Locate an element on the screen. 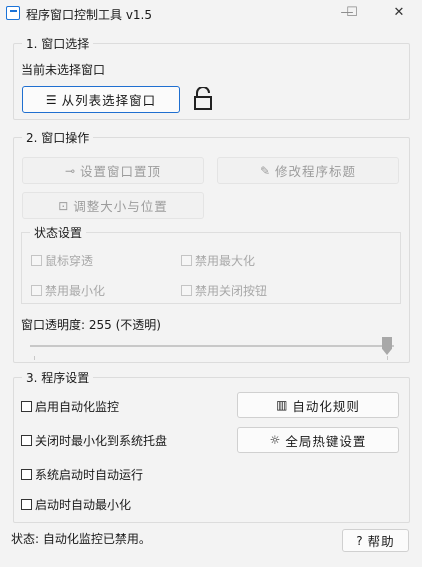 This screenshot has width=422, height=567. select-from-list-label: 从列表选择窗口 is located at coordinates (109, 100).